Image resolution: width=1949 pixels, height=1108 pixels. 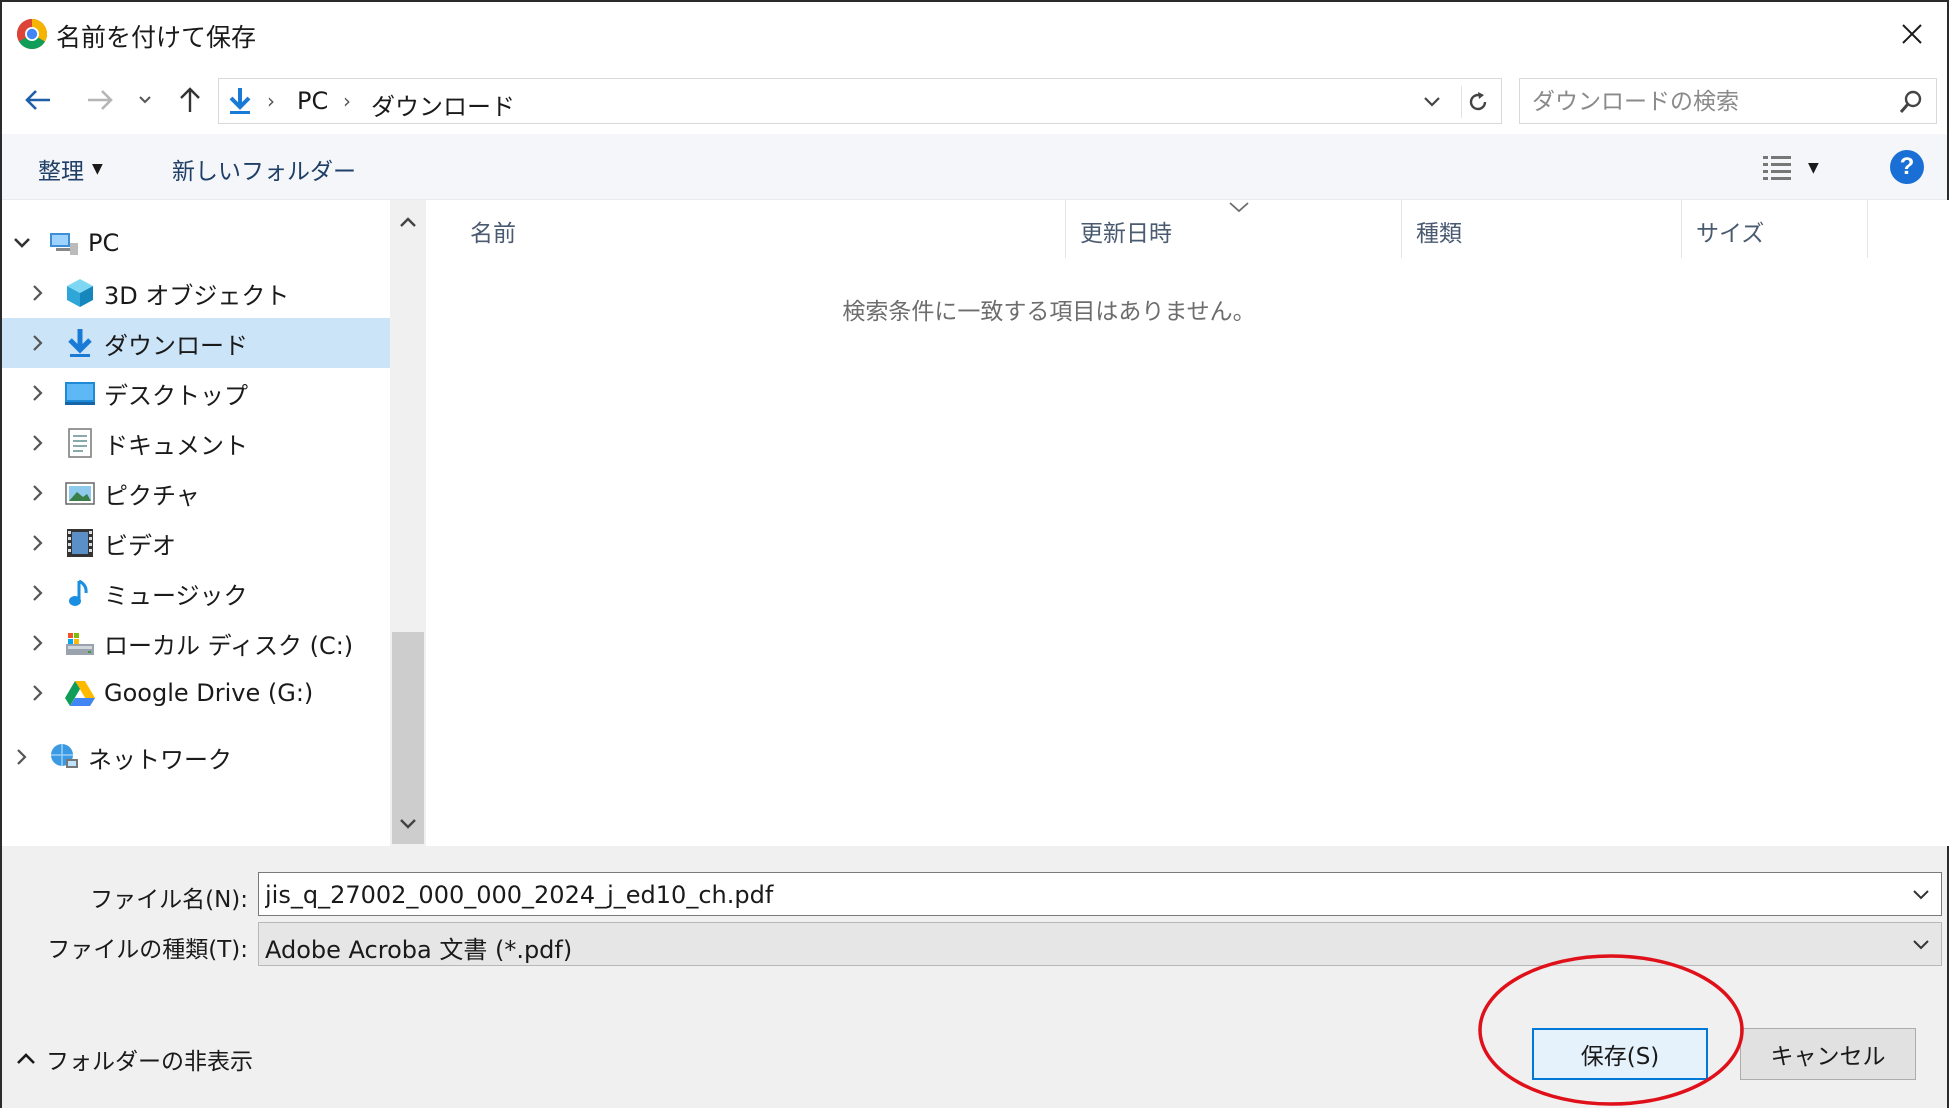 I want to click on tree-item-label: ダウンロード, so click(x=176, y=345).